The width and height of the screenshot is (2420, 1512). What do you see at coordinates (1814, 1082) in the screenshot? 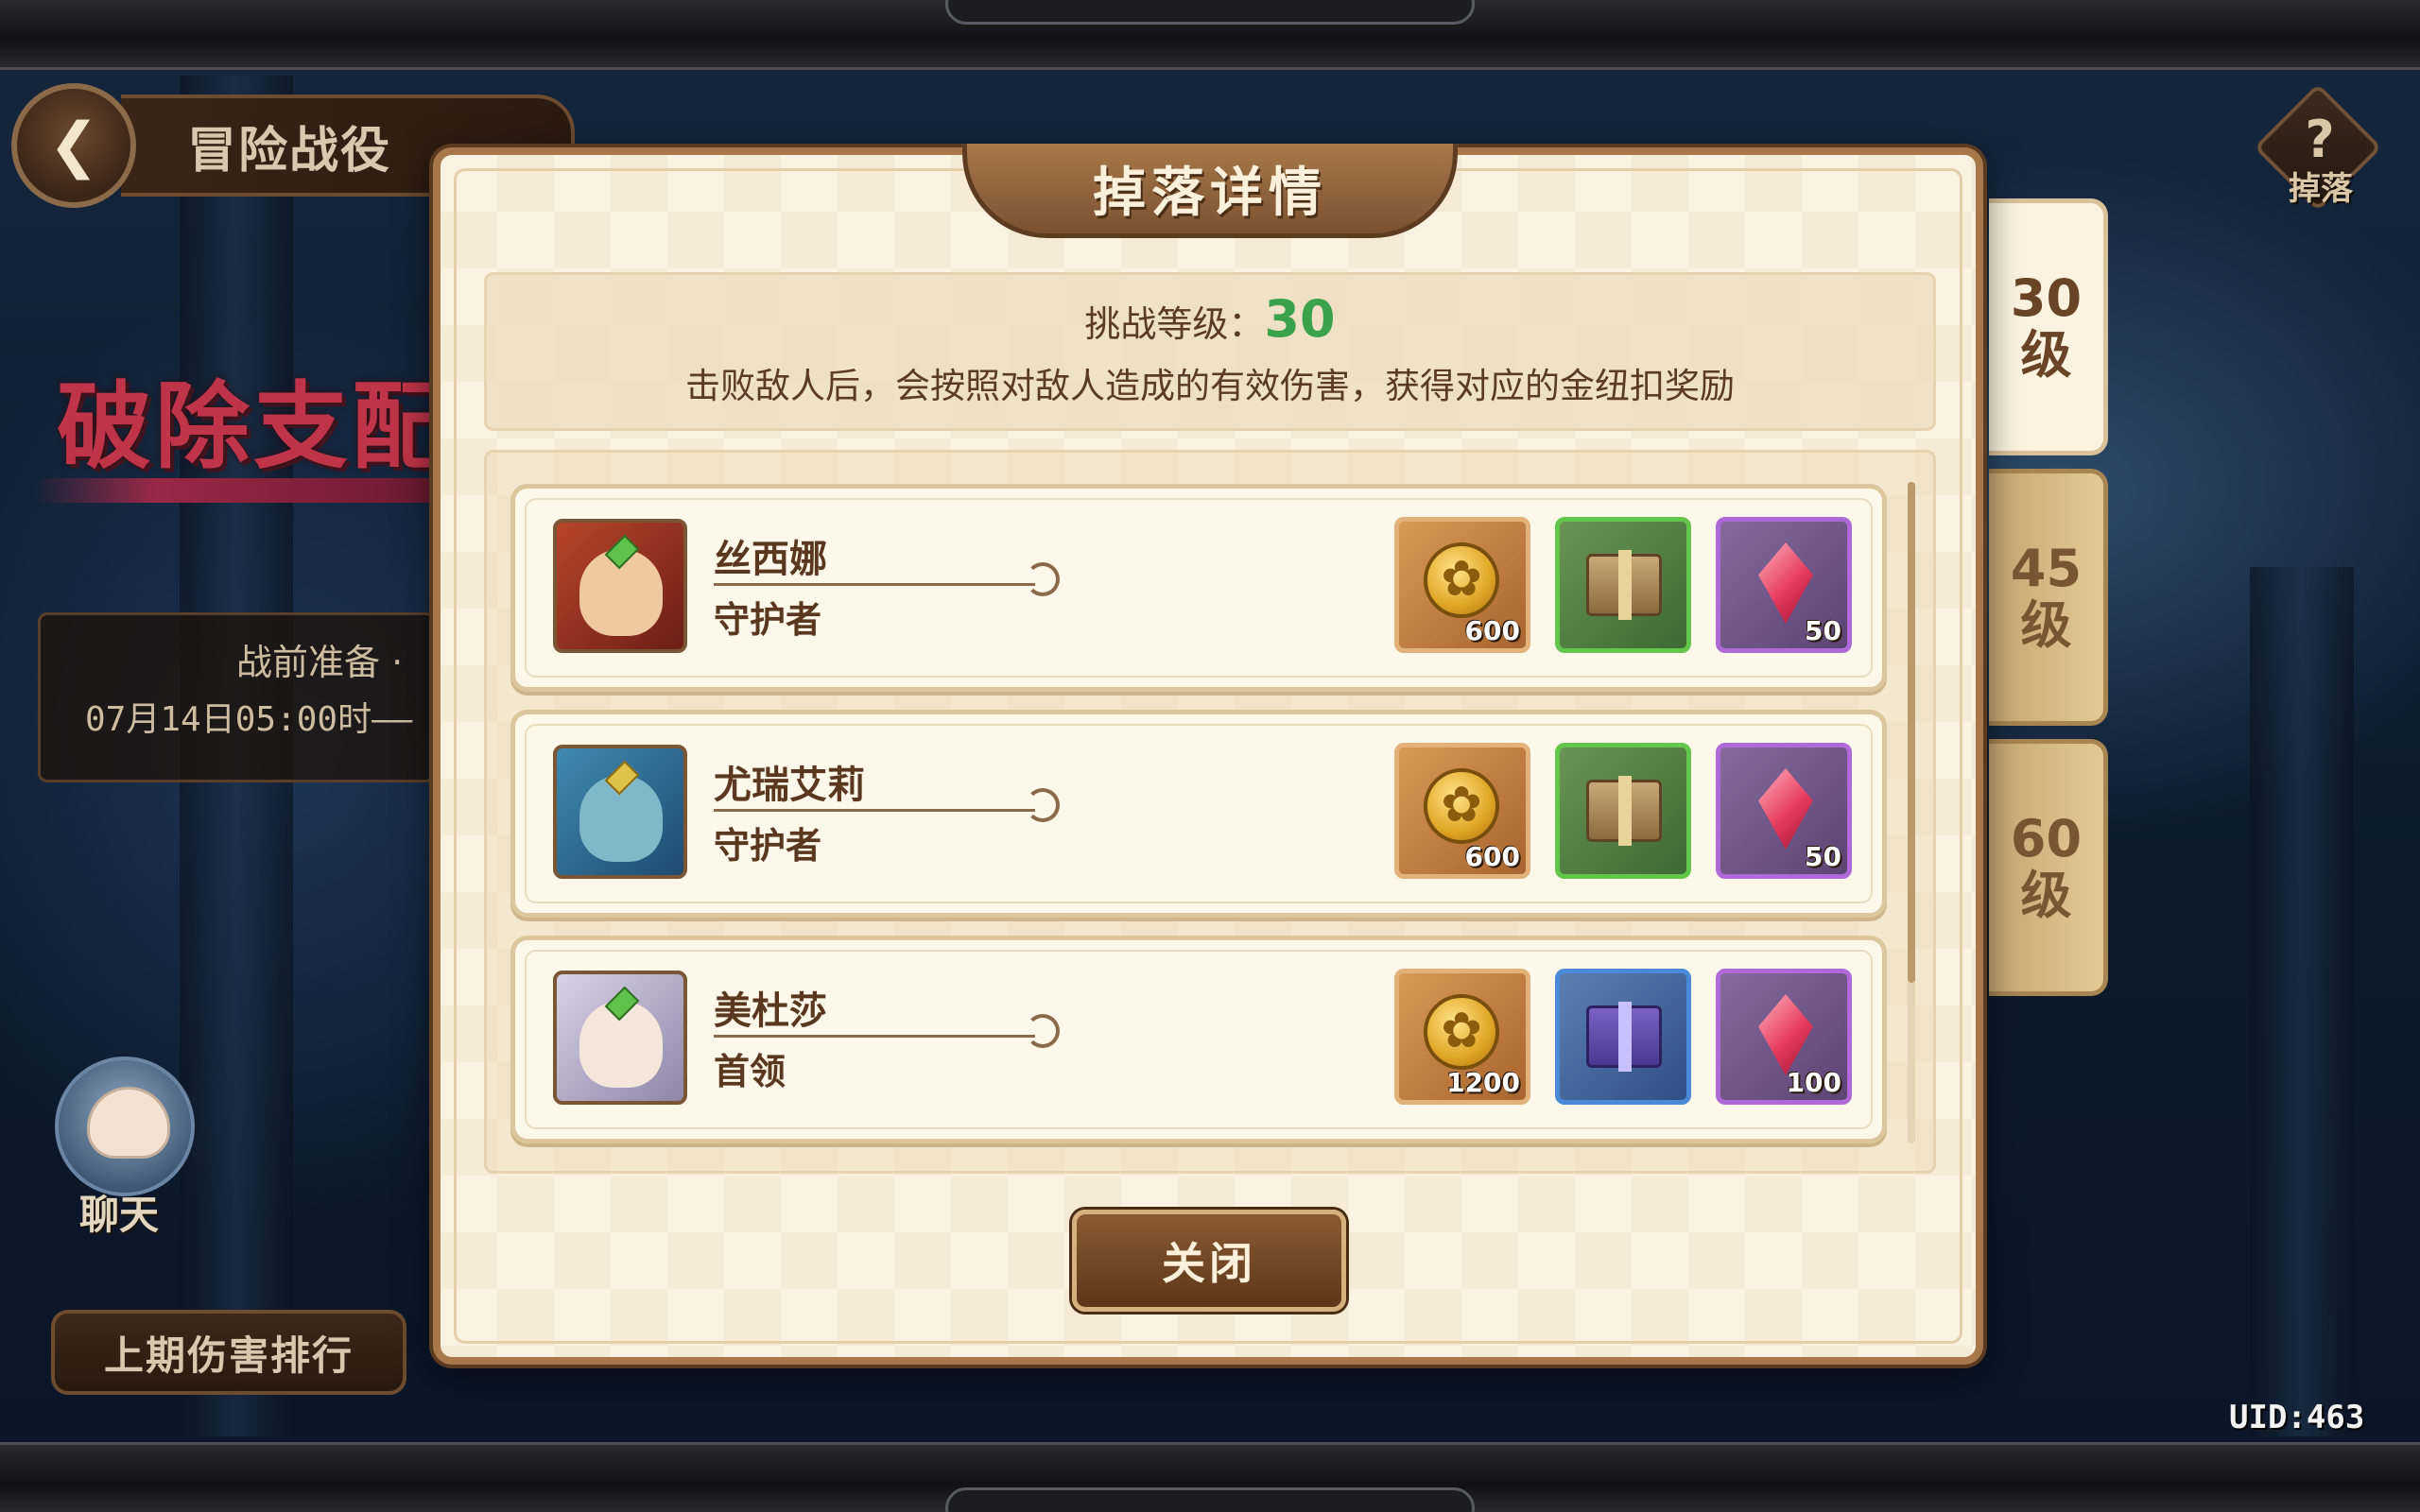
I see `reward-count: 100` at bounding box center [1814, 1082].